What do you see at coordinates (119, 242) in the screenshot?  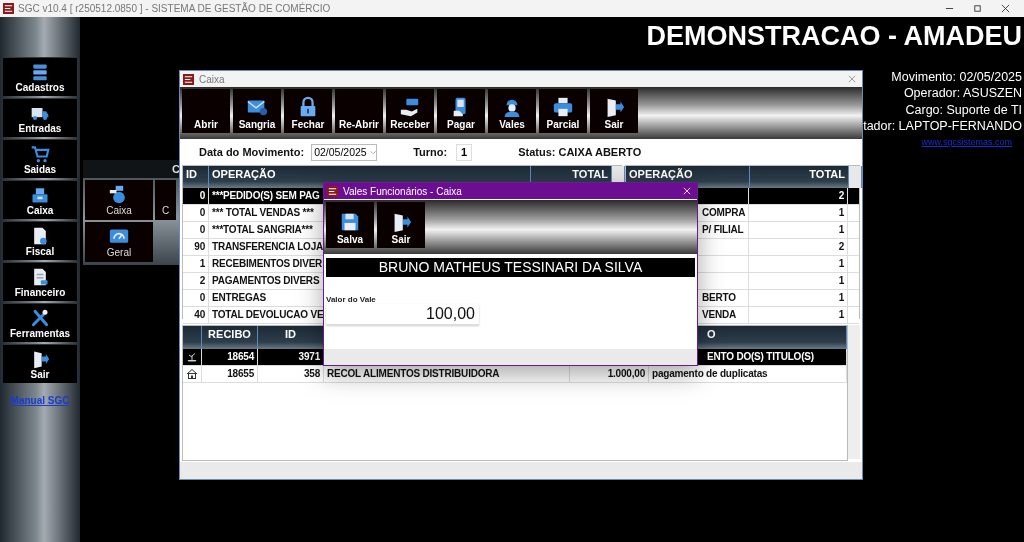 I see `submenu-button: Geral` at bounding box center [119, 242].